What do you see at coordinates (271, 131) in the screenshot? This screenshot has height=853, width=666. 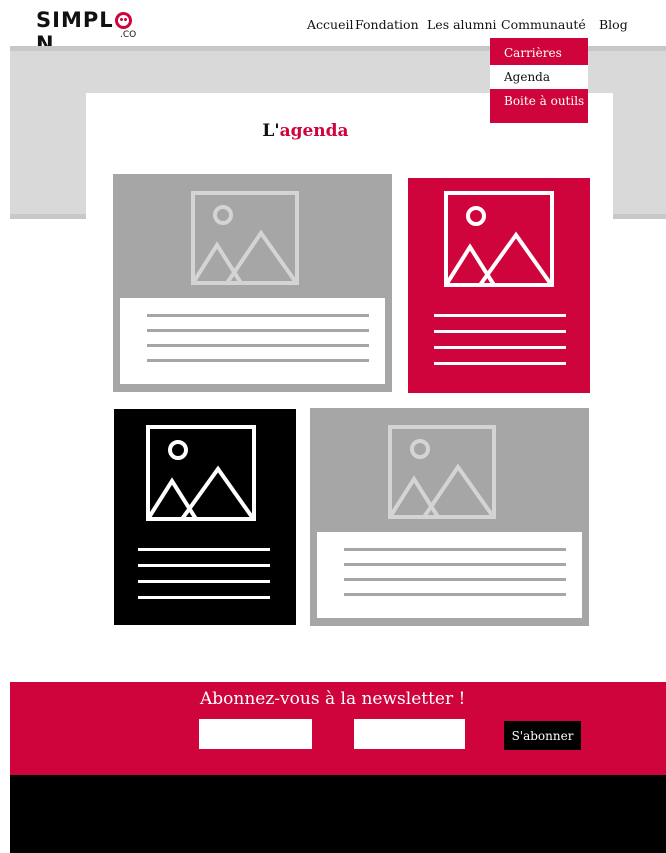 I see `section-title-prefix: L'` at bounding box center [271, 131].